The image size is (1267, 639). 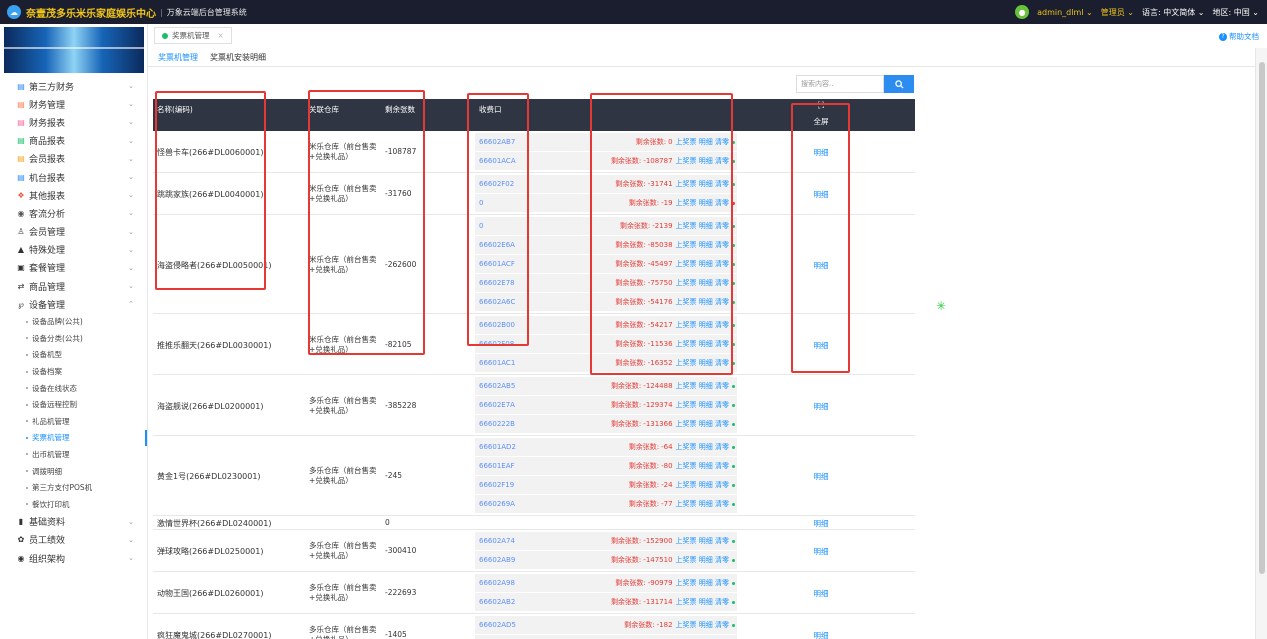 What do you see at coordinates (73, 355) in the screenshot?
I see `sidebar-subitem-2: 设备机型` at bounding box center [73, 355].